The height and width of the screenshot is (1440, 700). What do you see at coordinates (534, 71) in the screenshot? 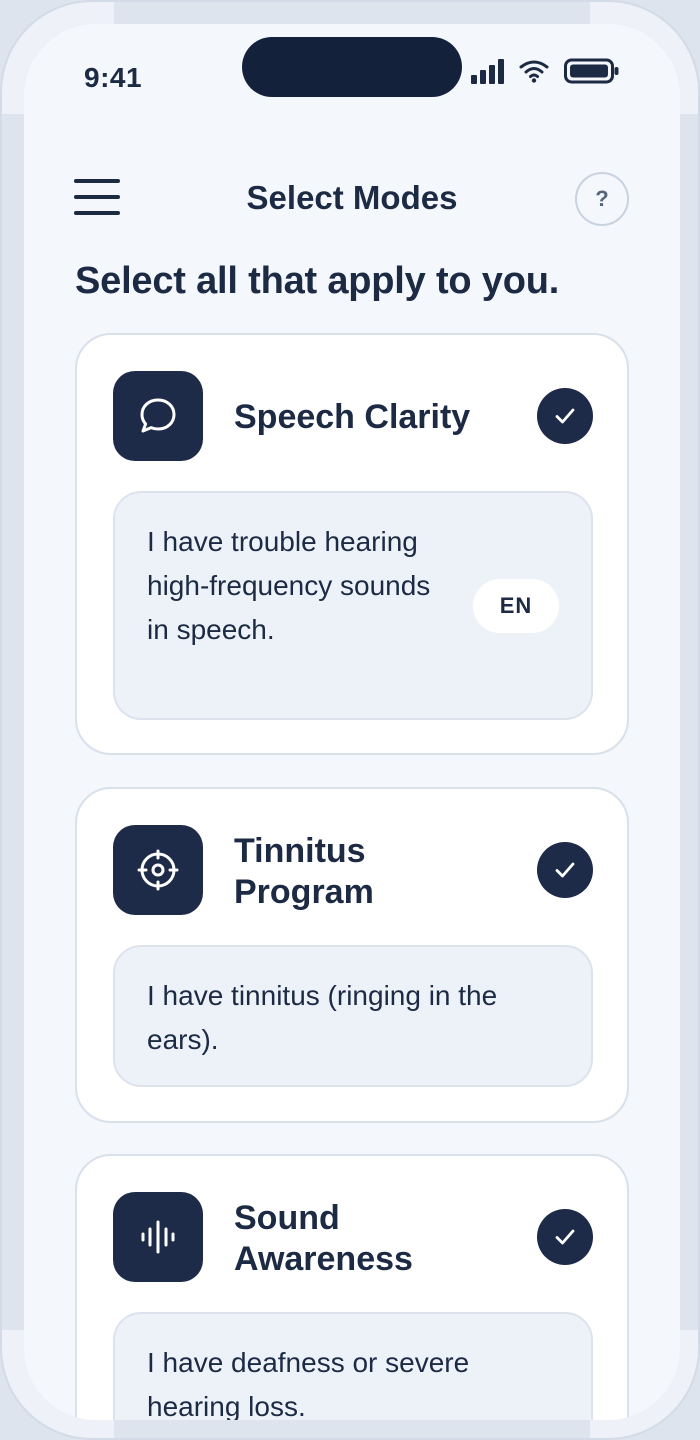
I see `wifi-icon` at bounding box center [534, 71].